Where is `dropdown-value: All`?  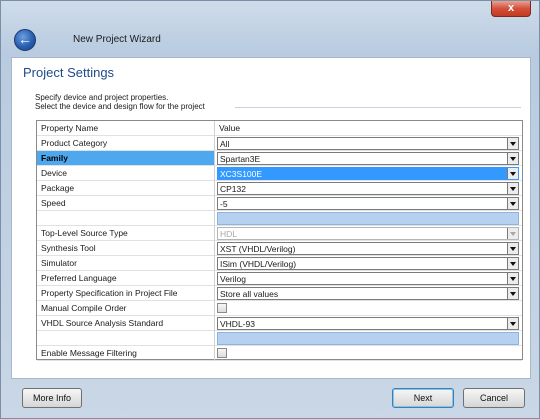 dropdown-value: All is located at coordinates (225, 144).